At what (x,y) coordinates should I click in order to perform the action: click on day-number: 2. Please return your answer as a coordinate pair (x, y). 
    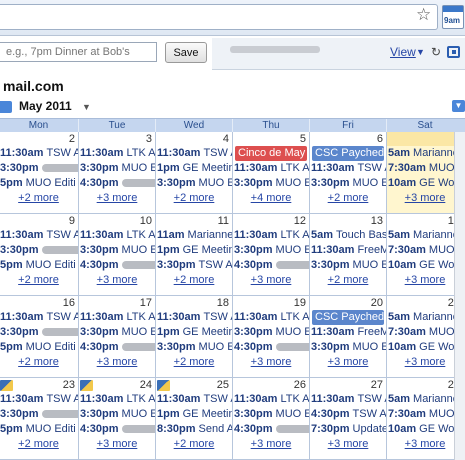
    Looking at the image, I should click on (39, 139).